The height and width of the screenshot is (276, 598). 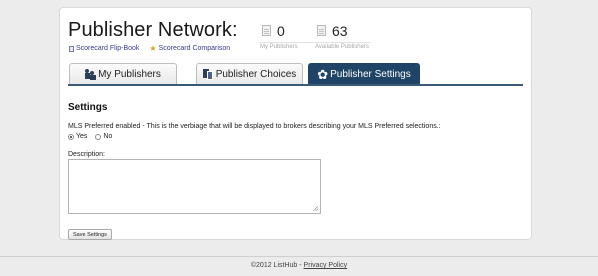 I want to click on description-label: Description:, so click(x=86, y=154).